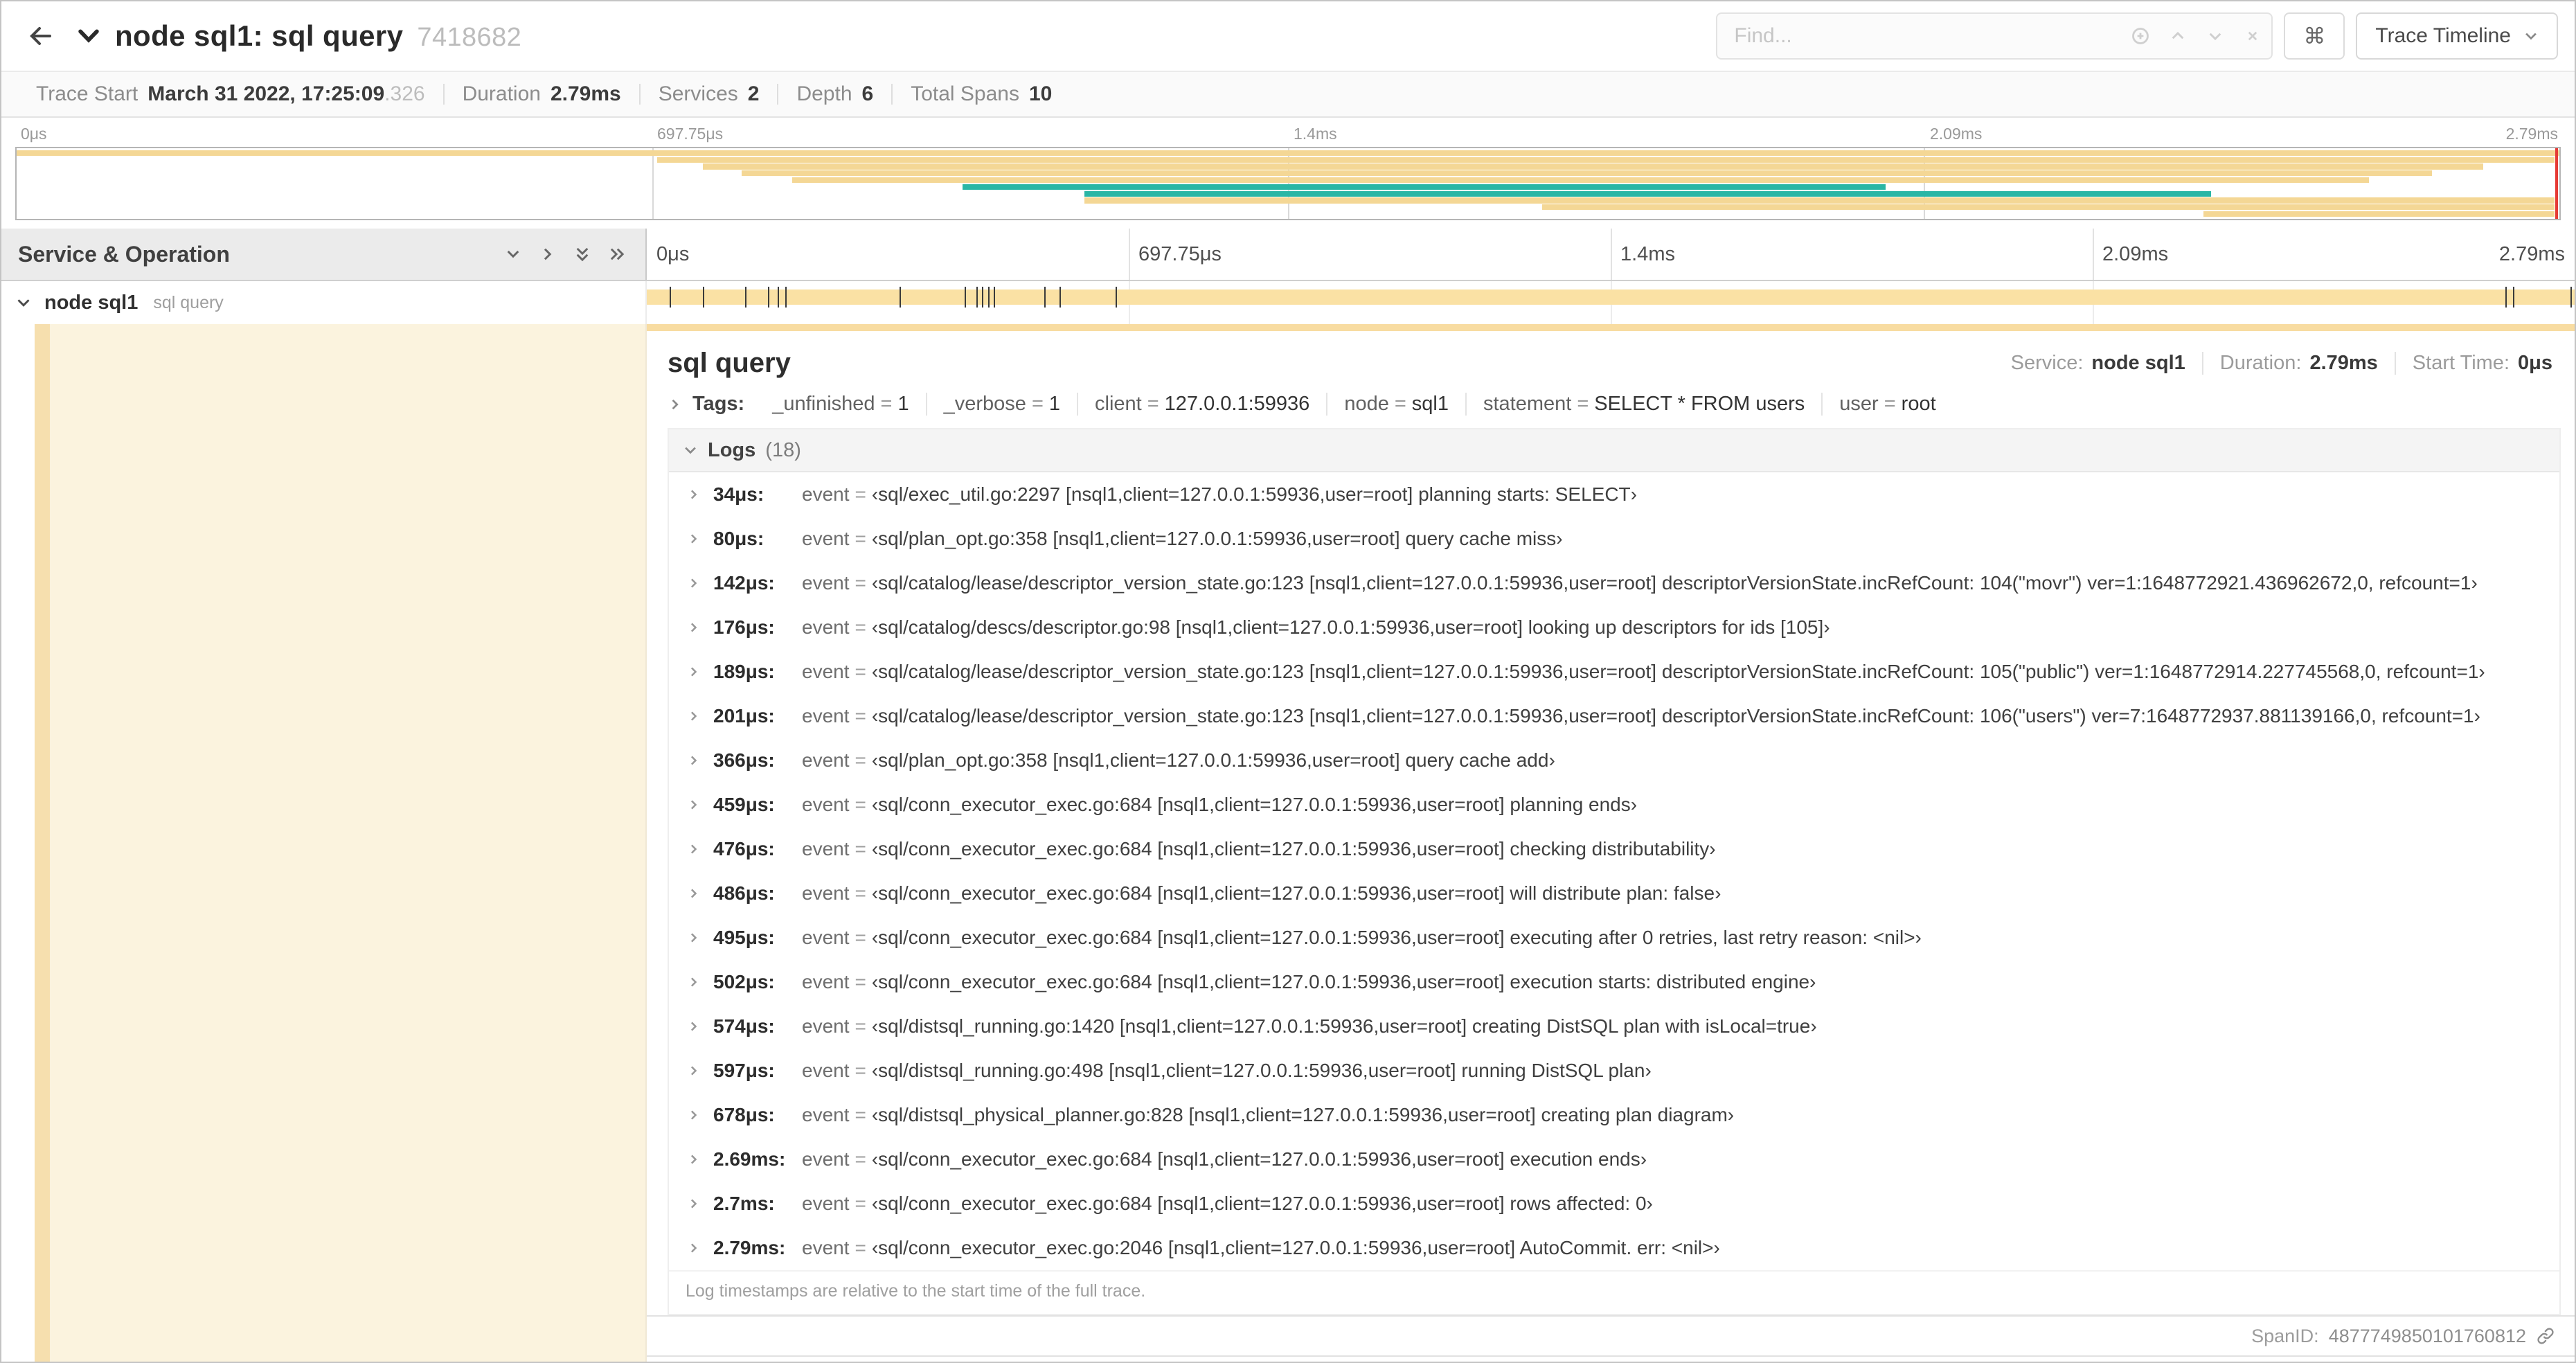 The height and width of the screenshot is (1363, 2576). I want to click on trace-title-toggle, so click(89, 36).